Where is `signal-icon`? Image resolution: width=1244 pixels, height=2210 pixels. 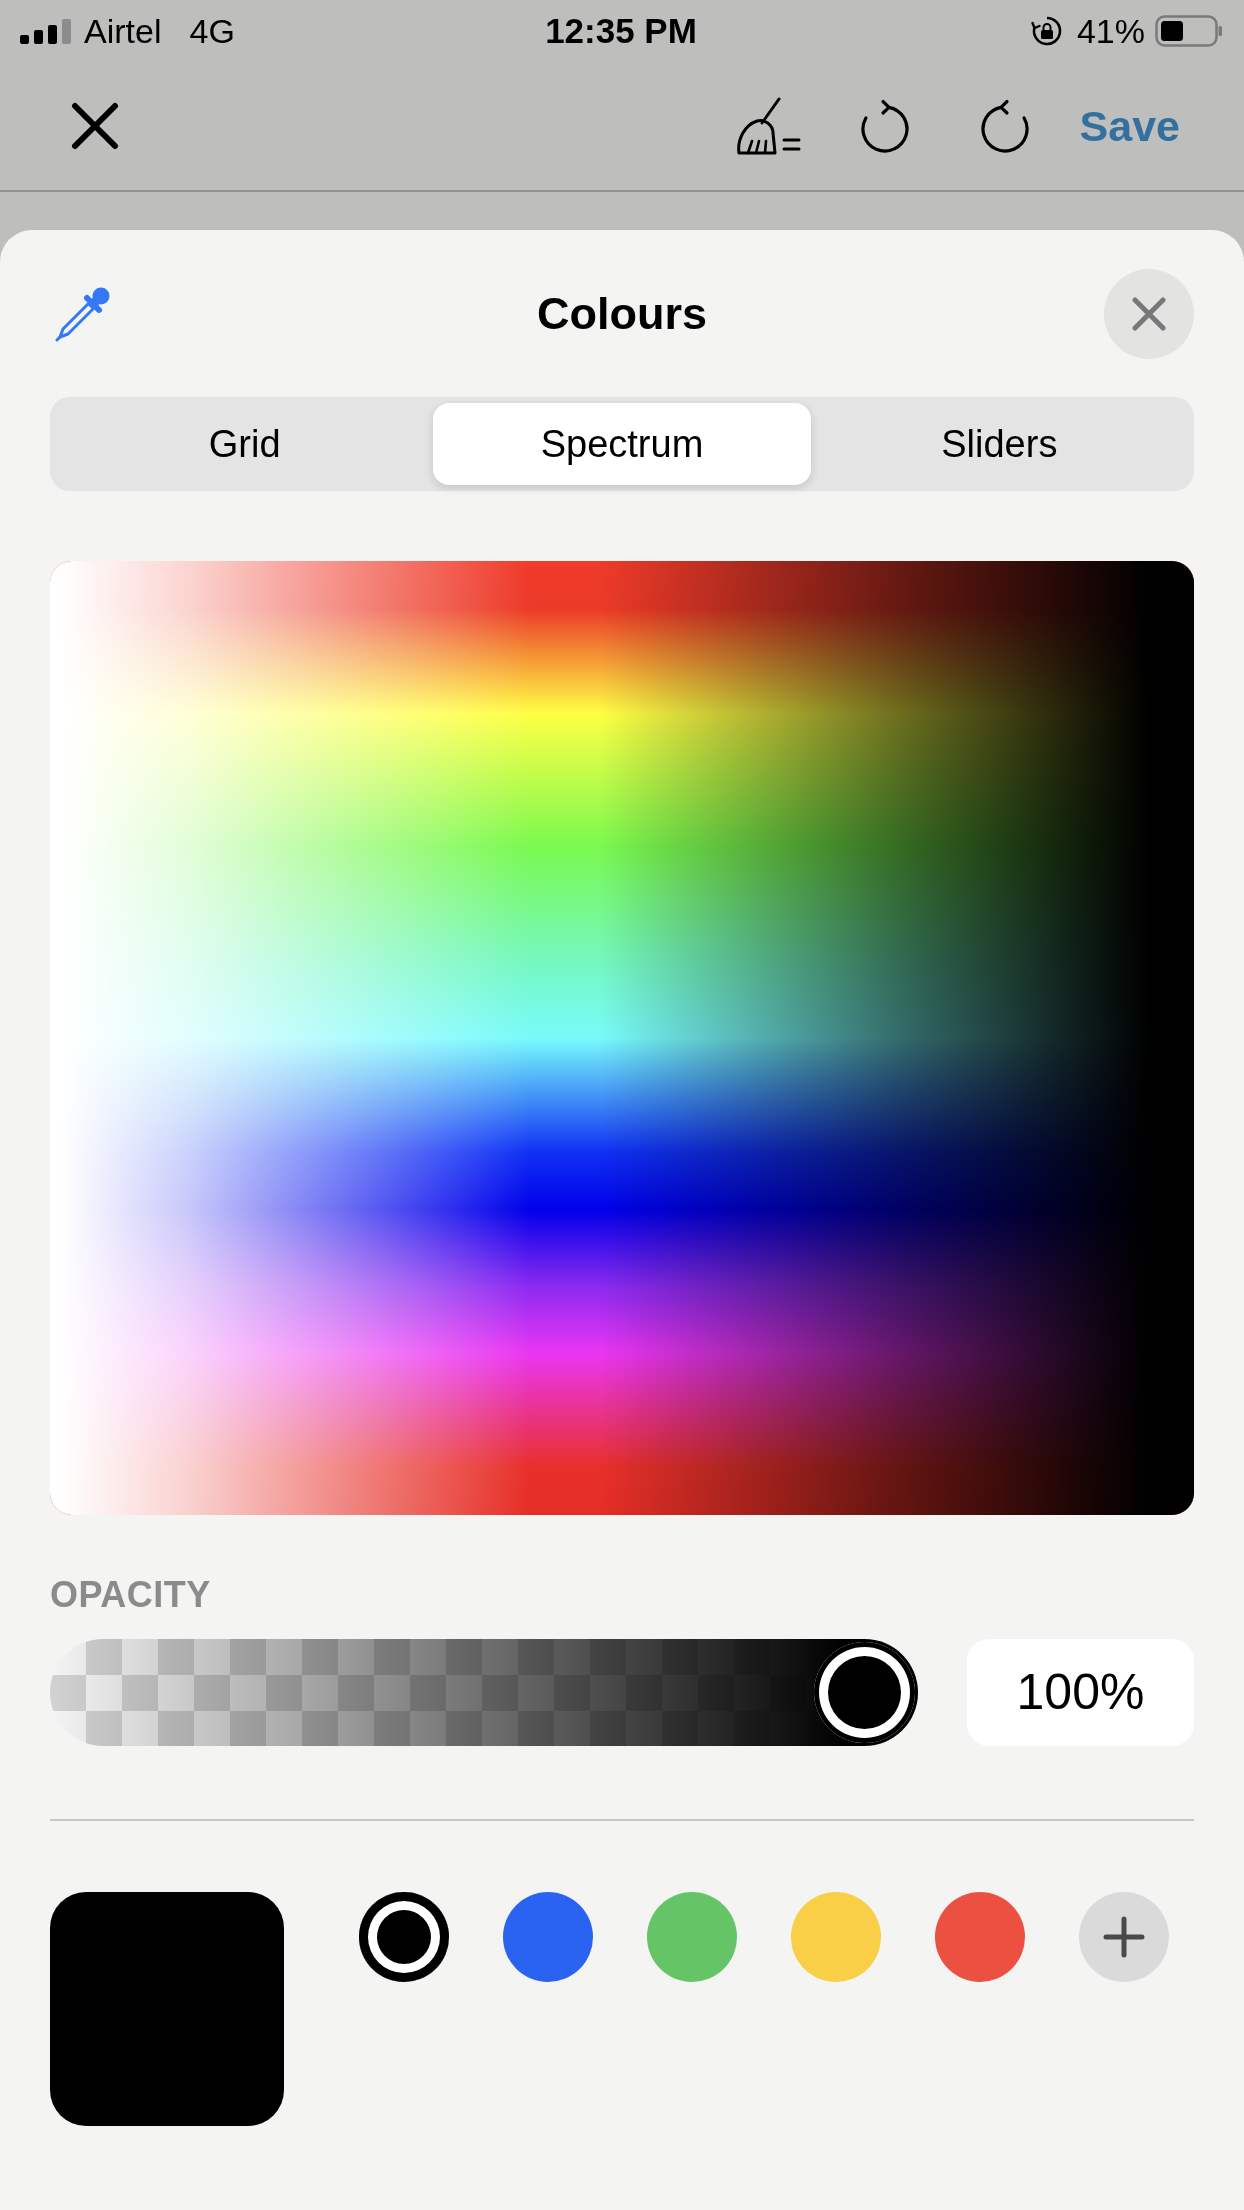
signal-icon is located at coordinates (45, 31).